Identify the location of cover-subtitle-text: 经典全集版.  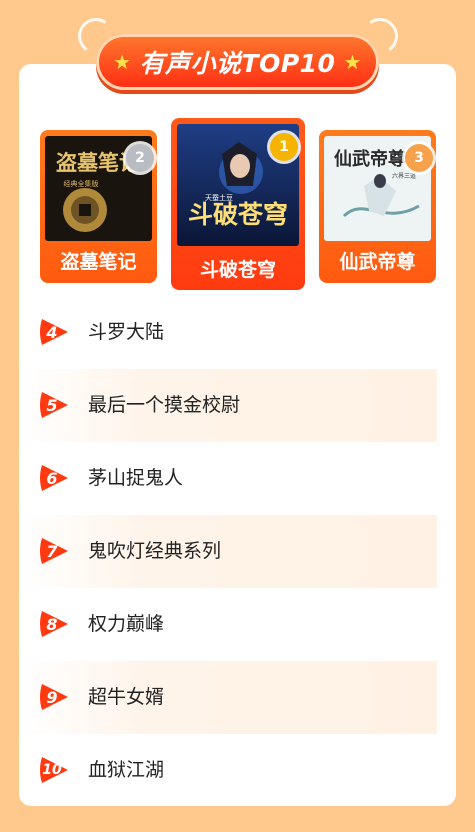
(81, 183).